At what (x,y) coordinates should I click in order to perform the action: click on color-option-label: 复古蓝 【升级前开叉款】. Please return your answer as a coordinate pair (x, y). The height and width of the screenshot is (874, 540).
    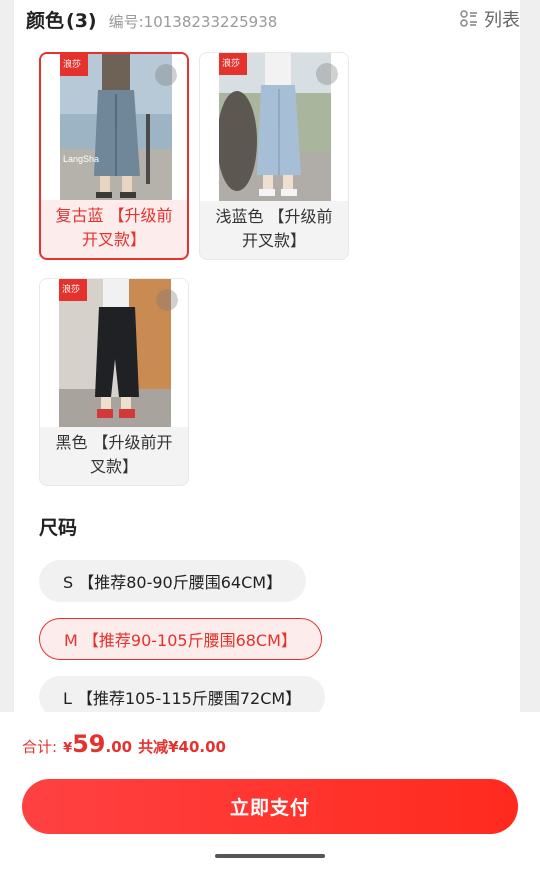
    Looking at the image, I should click on (114, 227).